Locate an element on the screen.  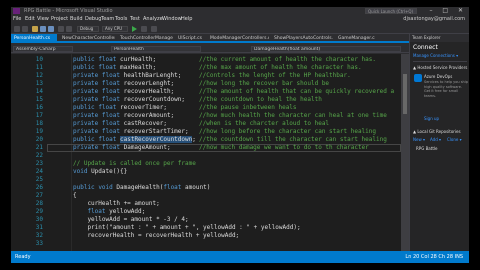
member-dropdown: DamageHealth(float amount) is located at coordinates (326, 49).